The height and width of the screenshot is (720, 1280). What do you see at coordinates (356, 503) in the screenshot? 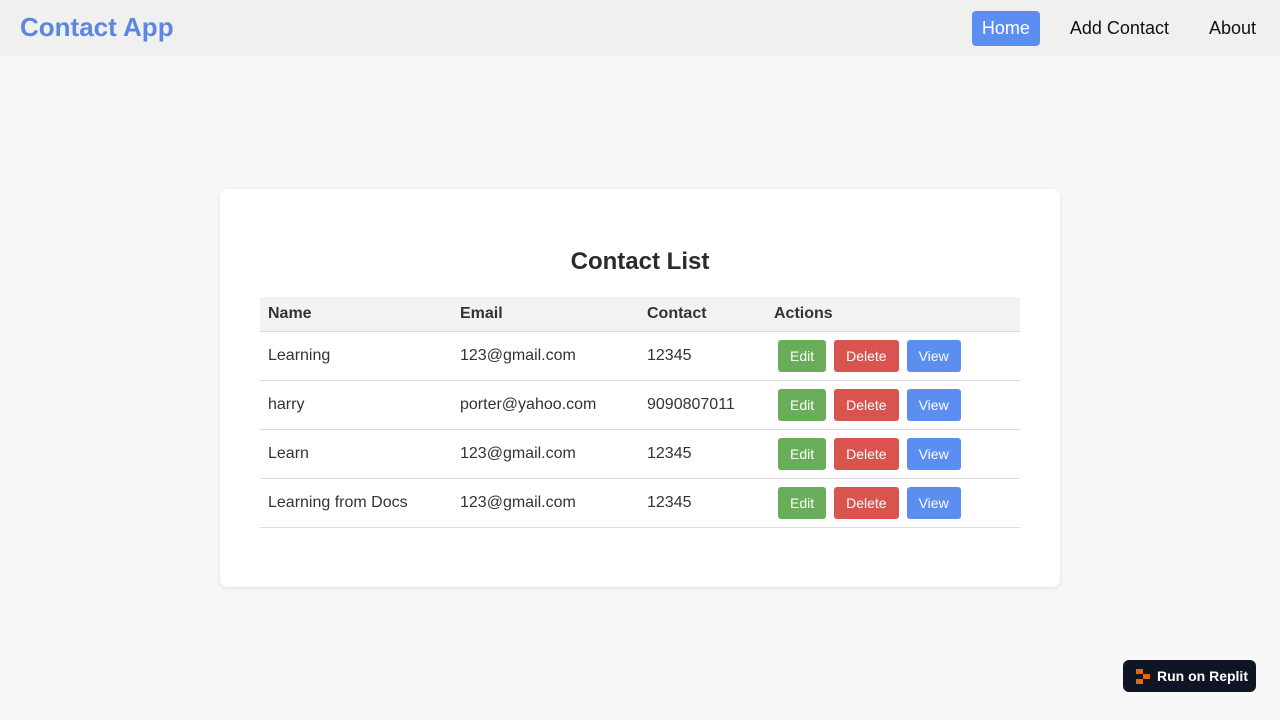
I see `cell-name: Learning from Docs` at bounding box center [356, 503].